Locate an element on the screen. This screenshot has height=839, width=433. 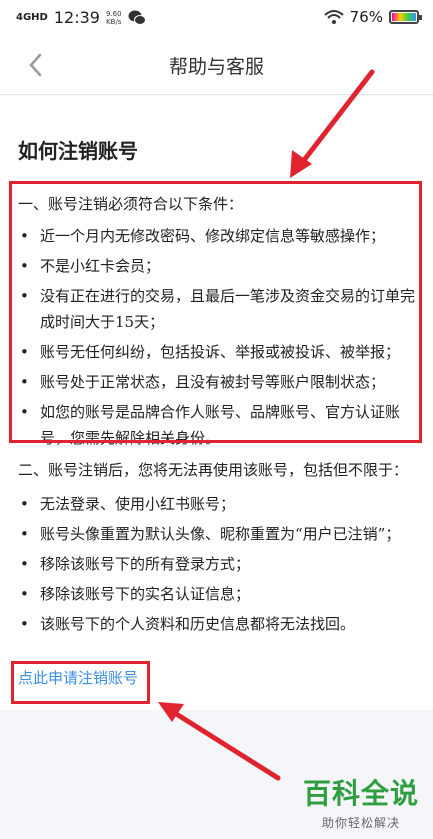
network-speed-unit: KB/s is located at coordinates (114, 21).